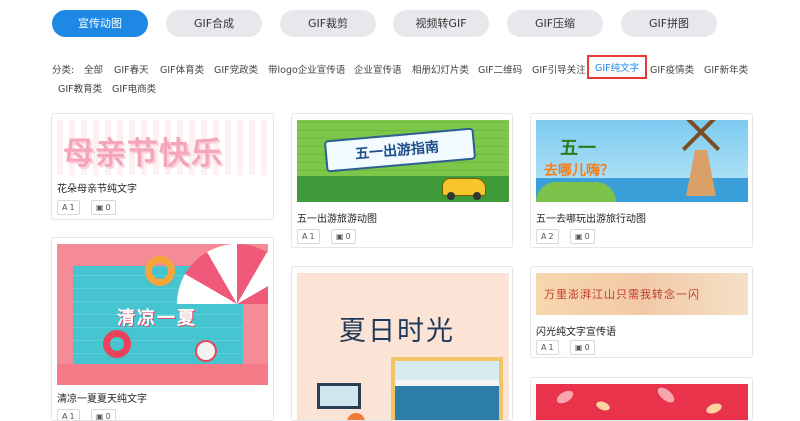 The width and height of the screenshot is (800, 421). Describe the element at coordinates (63, 70) in the screenshot. I see `category-label: 分类:` at that location.